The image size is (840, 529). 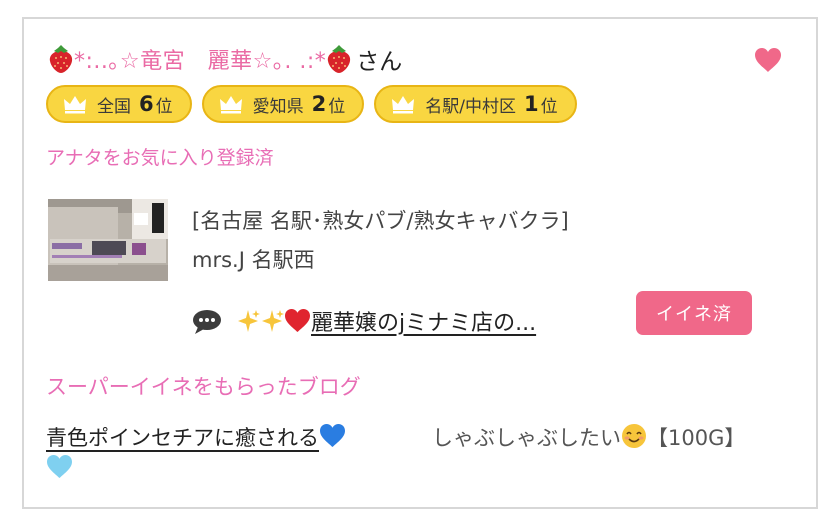 I want to click on speech-bubble-icon, so click(x=207, y=322).